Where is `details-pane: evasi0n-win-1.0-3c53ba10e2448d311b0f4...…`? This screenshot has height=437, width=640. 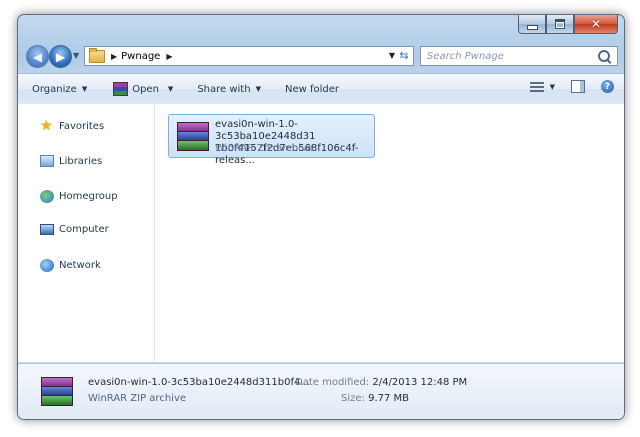
details-pane: evasi0n-win-1.0-3c53ba10e2448d311b0f4...… is located at coordinates (321, 391).